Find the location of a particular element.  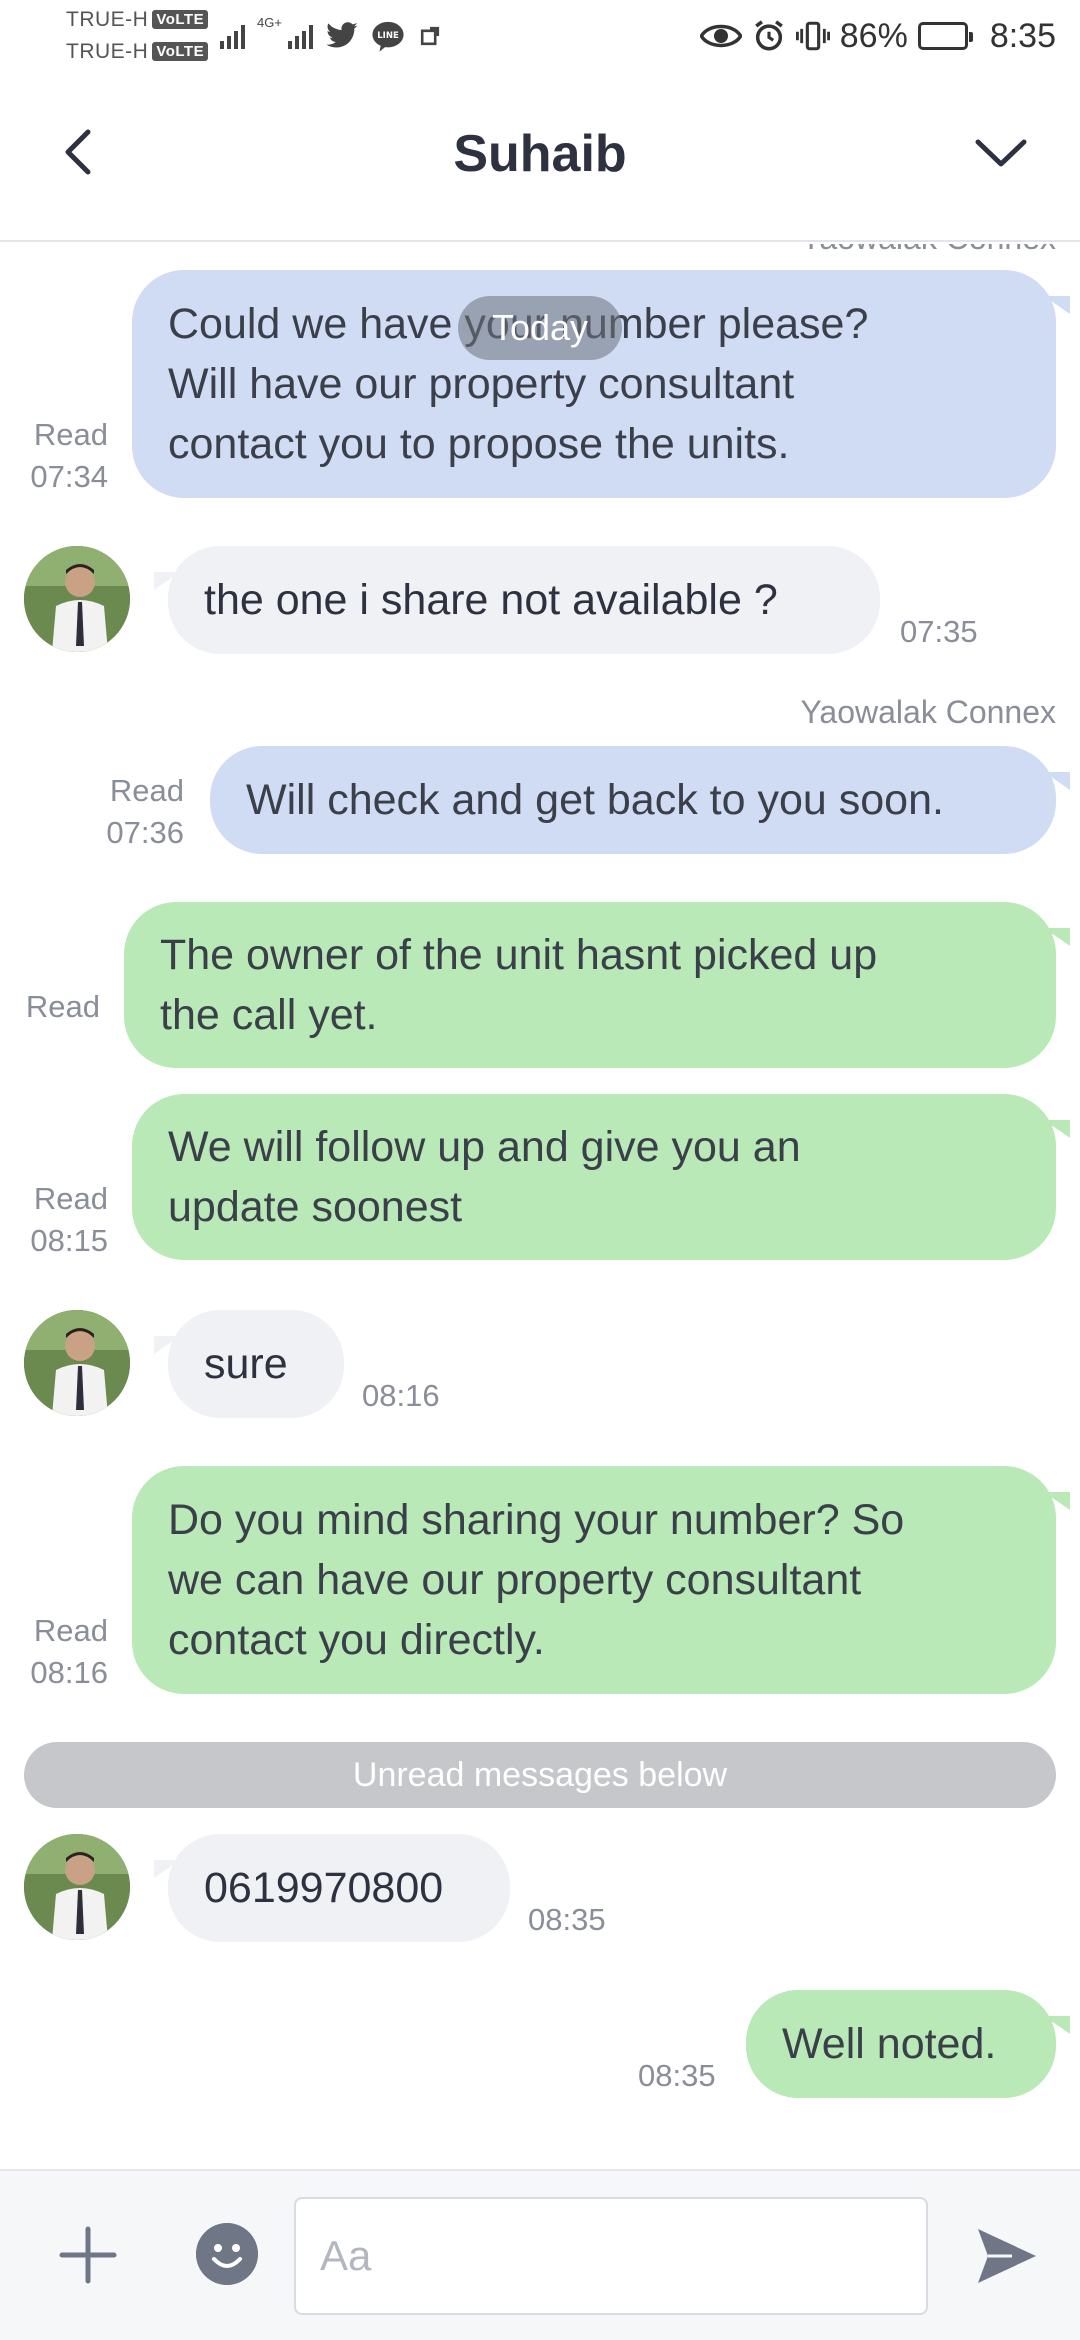

carrier-1-name: TRUE-H is located at coordinates (107, 19).